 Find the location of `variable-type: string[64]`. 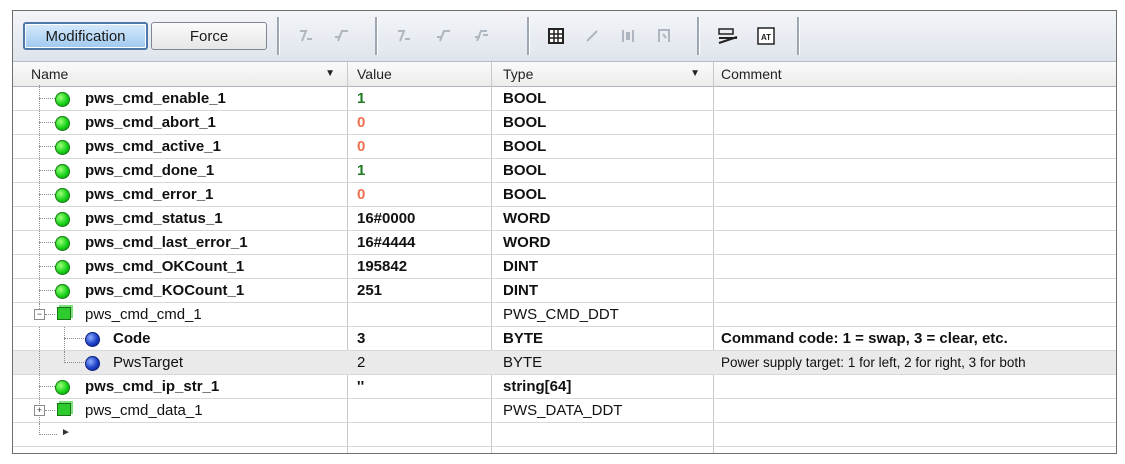

variable-type: string[64] is located at coordinates (537, 386).